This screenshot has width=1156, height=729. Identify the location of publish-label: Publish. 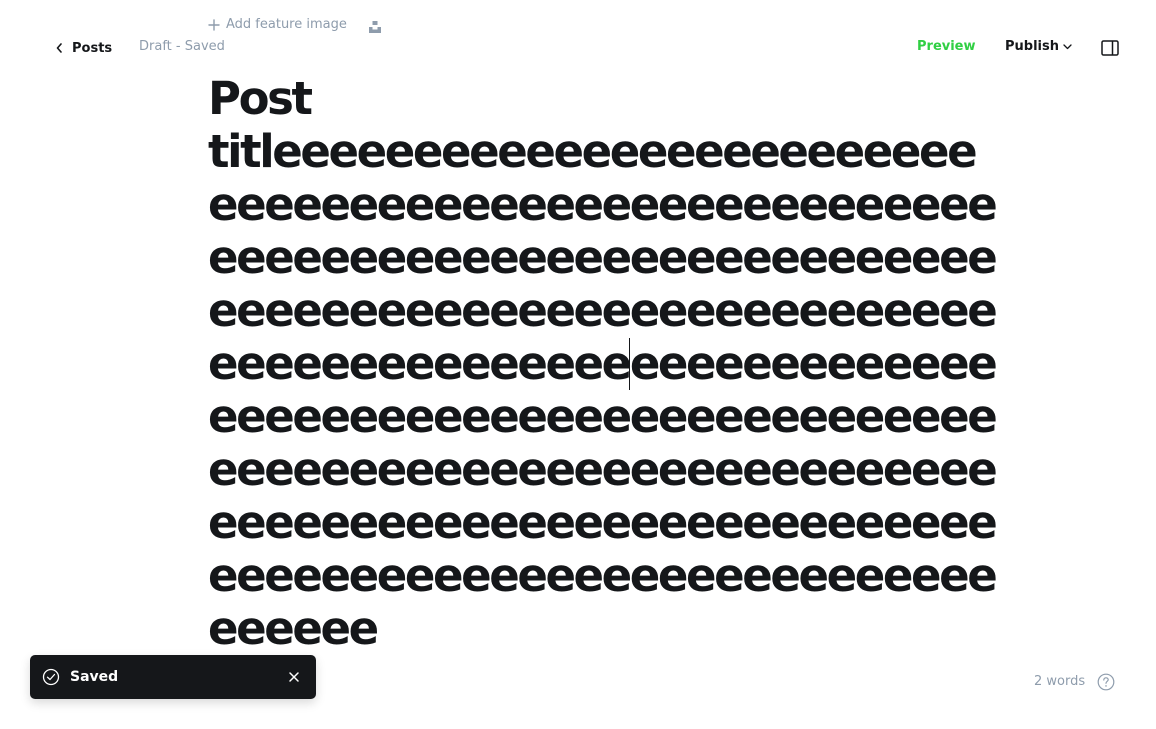
(1032, 46).